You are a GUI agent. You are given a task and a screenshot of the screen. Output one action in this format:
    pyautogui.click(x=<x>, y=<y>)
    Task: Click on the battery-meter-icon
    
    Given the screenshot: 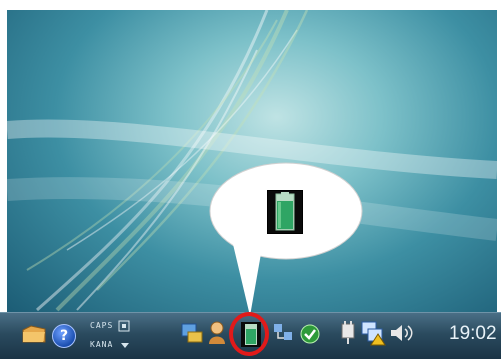 What is the action you would take?
    pyautogui.click(x=285, y=212)
    